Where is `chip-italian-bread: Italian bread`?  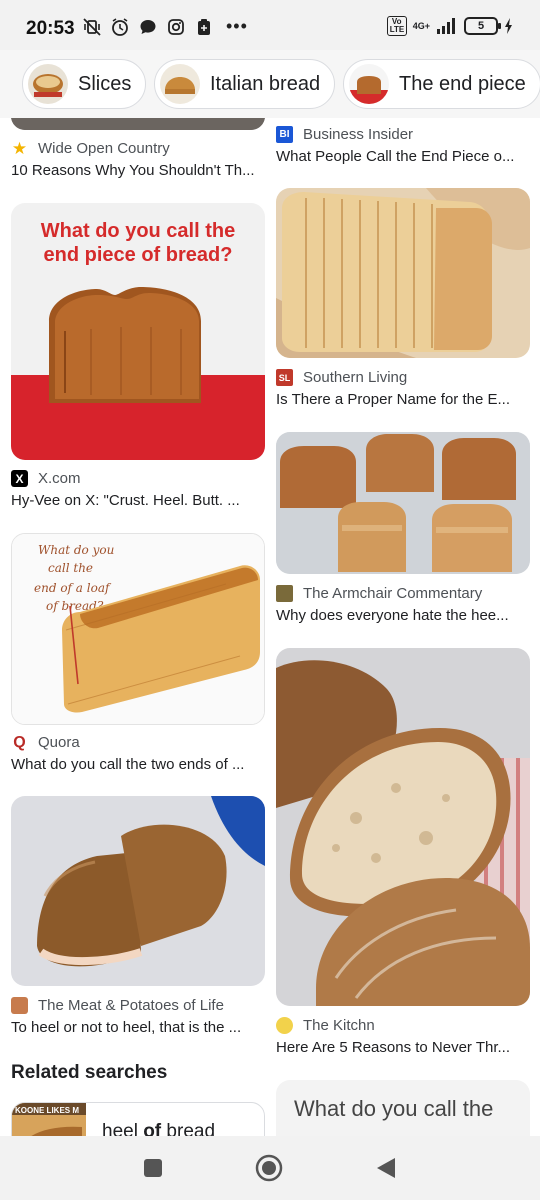 chip-italian-bread: Italian bread is located at coordinates (245, 84).